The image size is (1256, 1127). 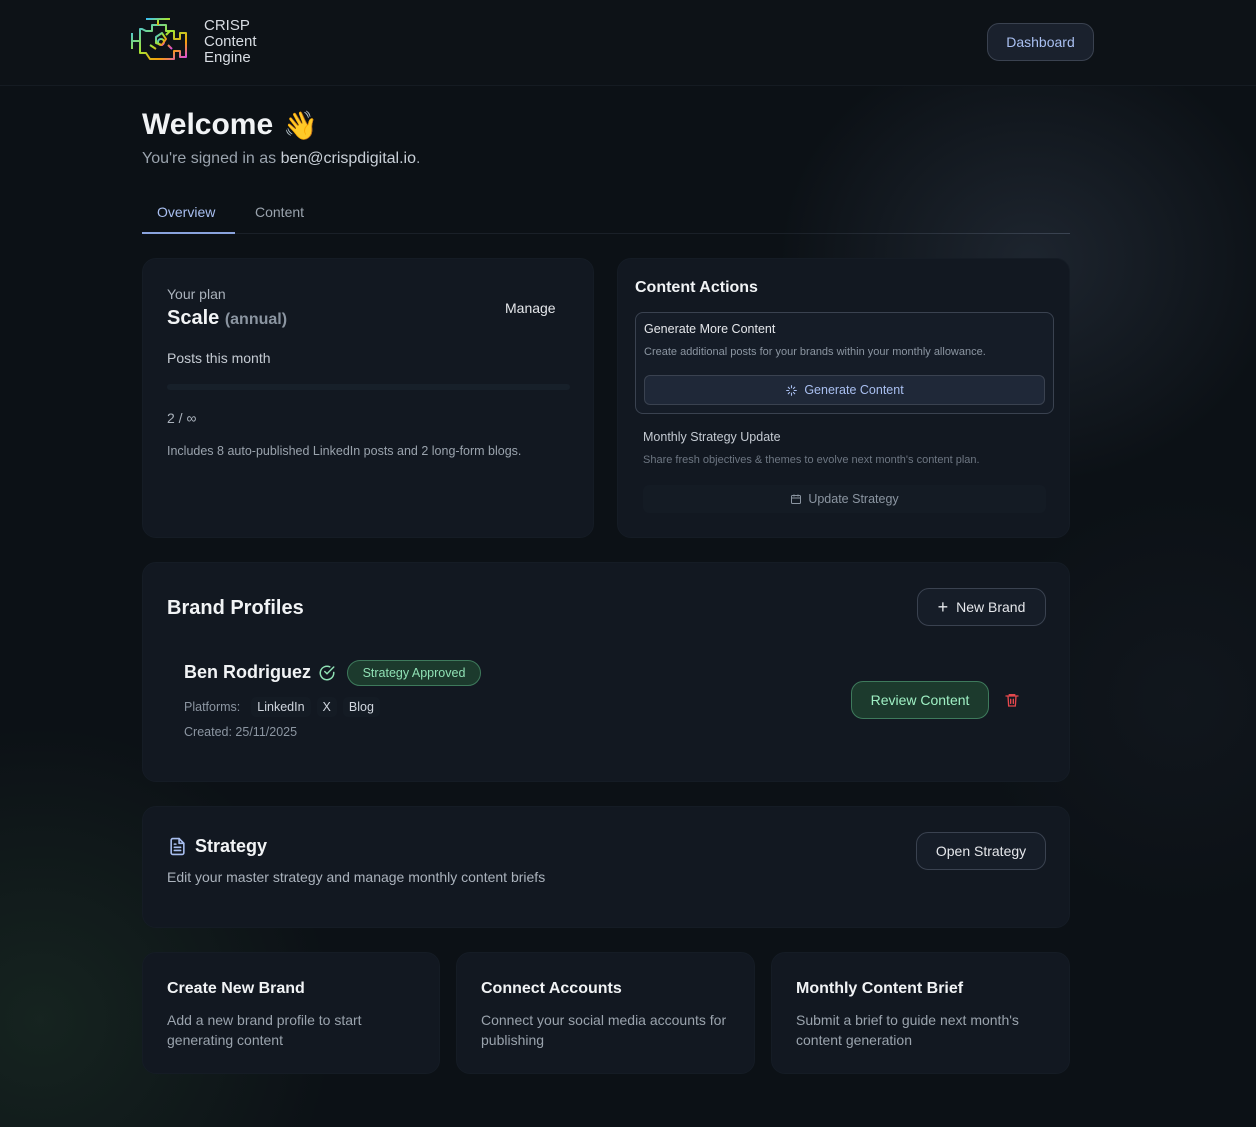 What do you see at coordinates (606, 233) in the screenshot?
I see `tab-divider` at bounding box center [606, 233].